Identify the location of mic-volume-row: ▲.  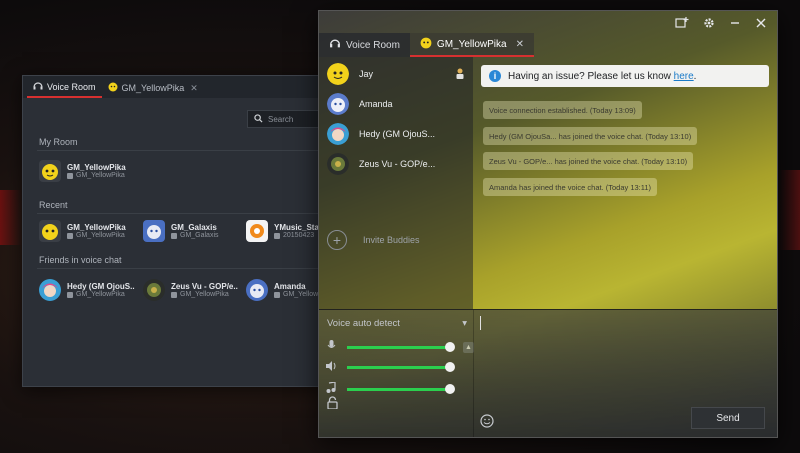
(399, 347).